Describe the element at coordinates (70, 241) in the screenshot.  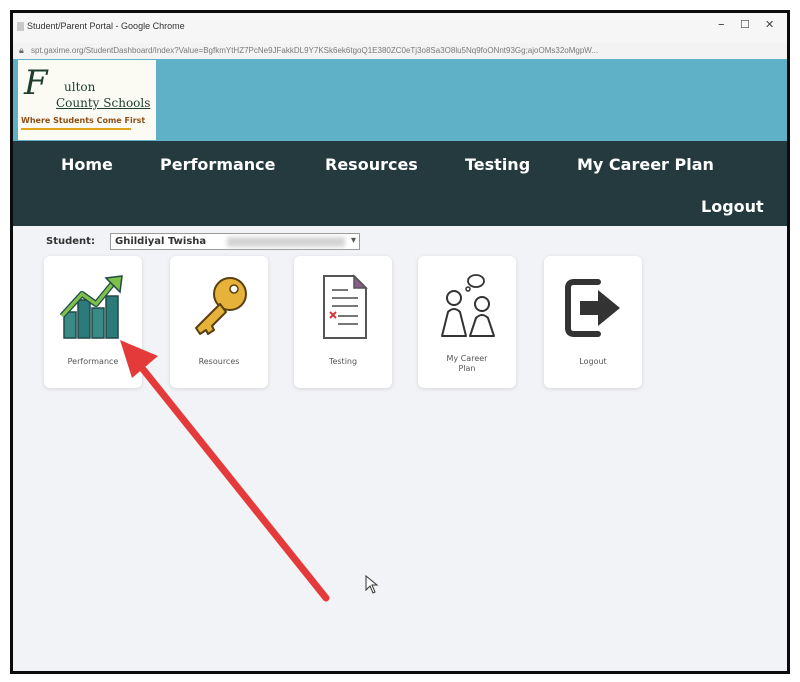
I see `student-label: Student:` at that location.